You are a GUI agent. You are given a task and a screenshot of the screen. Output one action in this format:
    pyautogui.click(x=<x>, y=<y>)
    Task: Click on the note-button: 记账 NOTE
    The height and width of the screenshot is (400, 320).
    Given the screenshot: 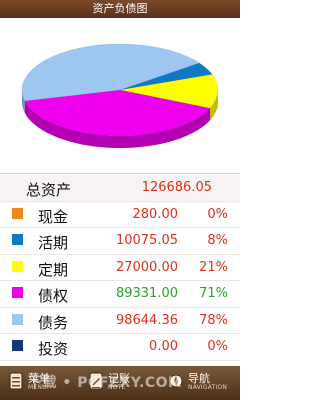 What is the action you would take?
    pyautogui.click(x=120, y=383)
    